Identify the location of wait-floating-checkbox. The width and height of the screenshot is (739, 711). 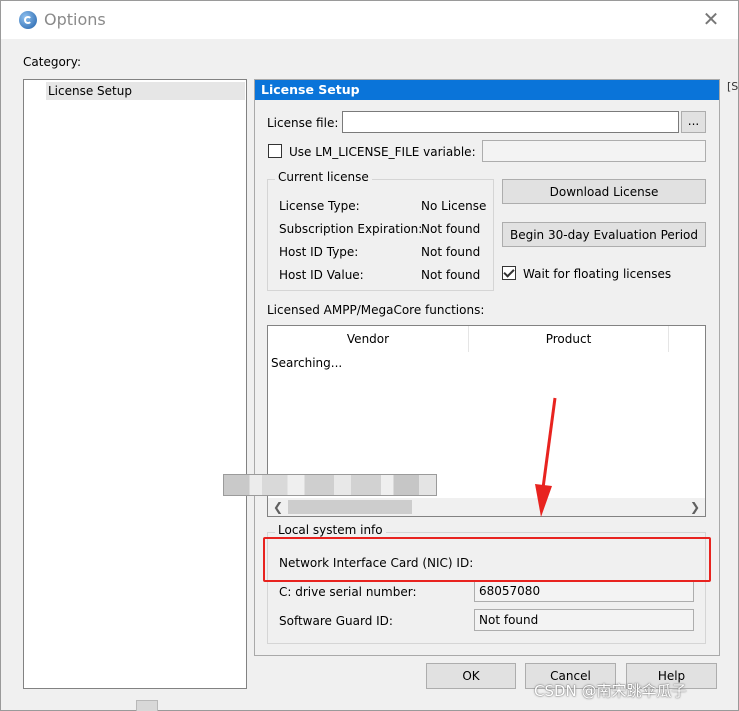
(509, 273).